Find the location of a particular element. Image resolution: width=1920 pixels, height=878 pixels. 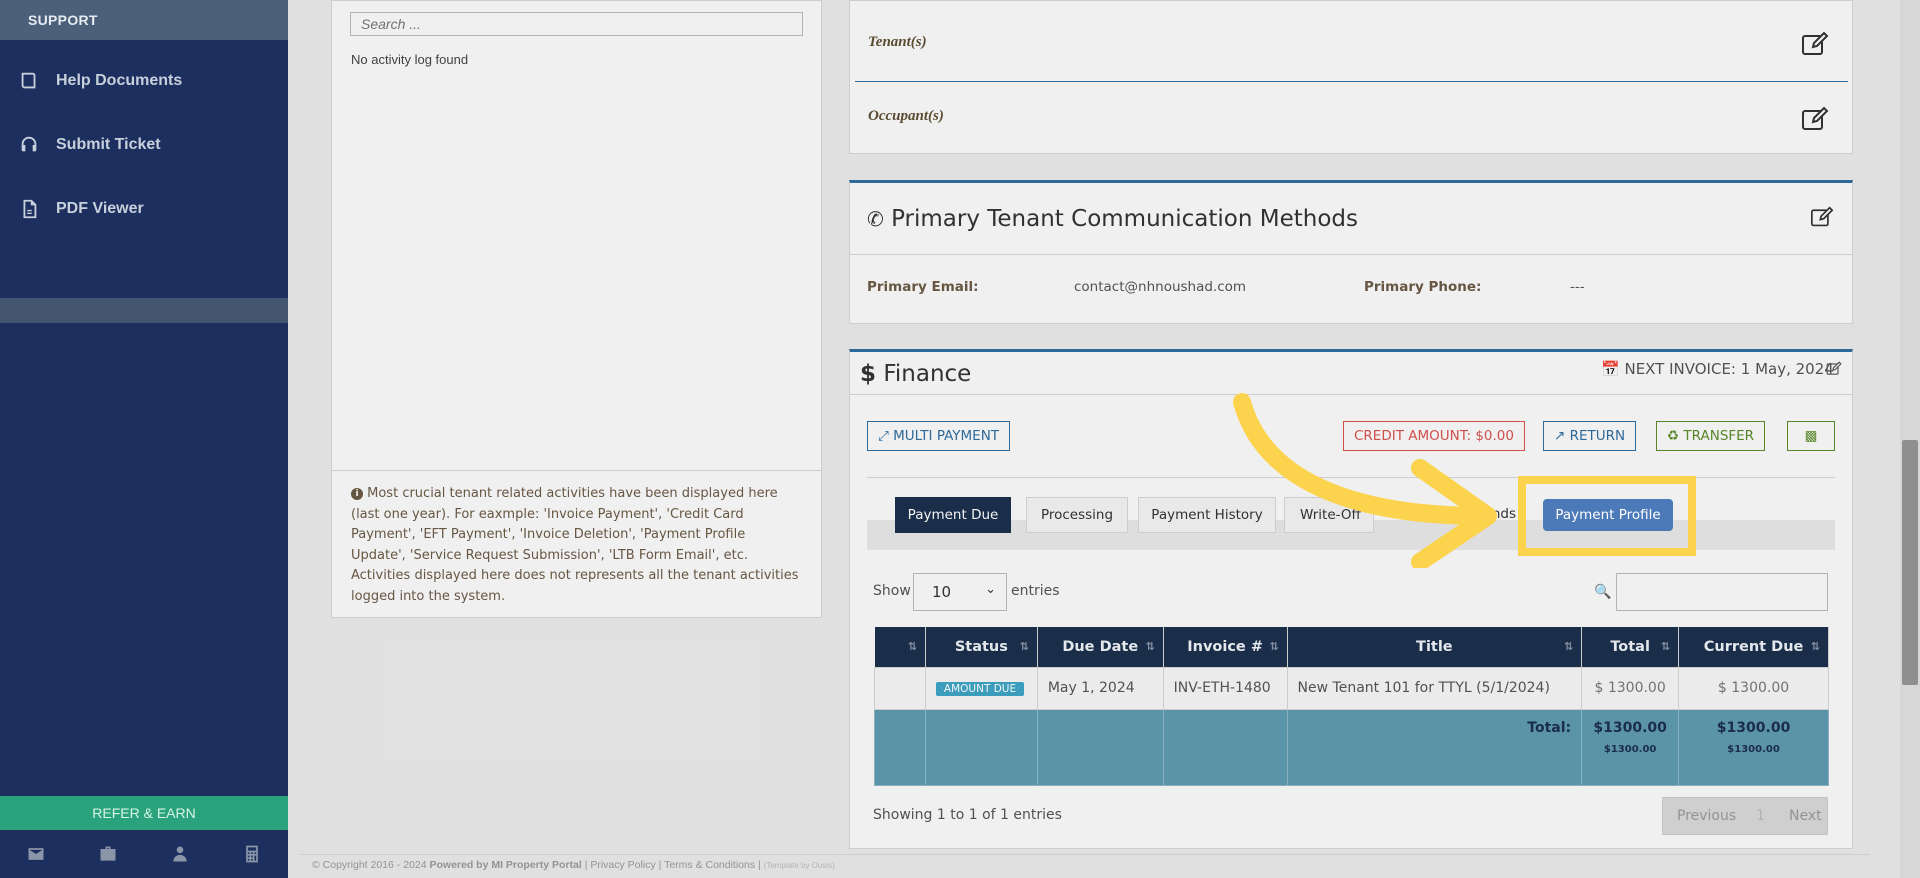

totals-label: Total: is located at coordinates (1434, 747).